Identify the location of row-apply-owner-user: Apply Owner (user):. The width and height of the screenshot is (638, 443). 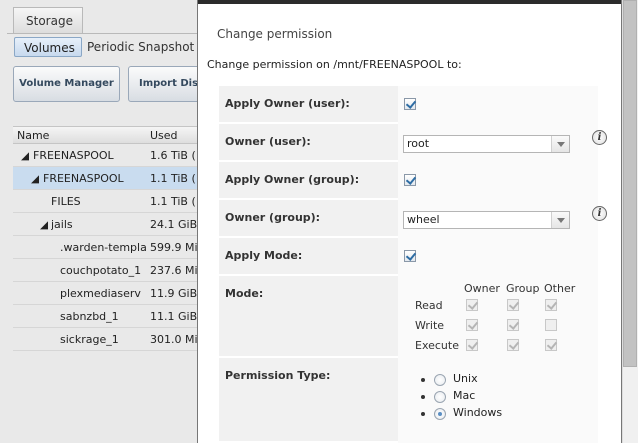
(408, 105).